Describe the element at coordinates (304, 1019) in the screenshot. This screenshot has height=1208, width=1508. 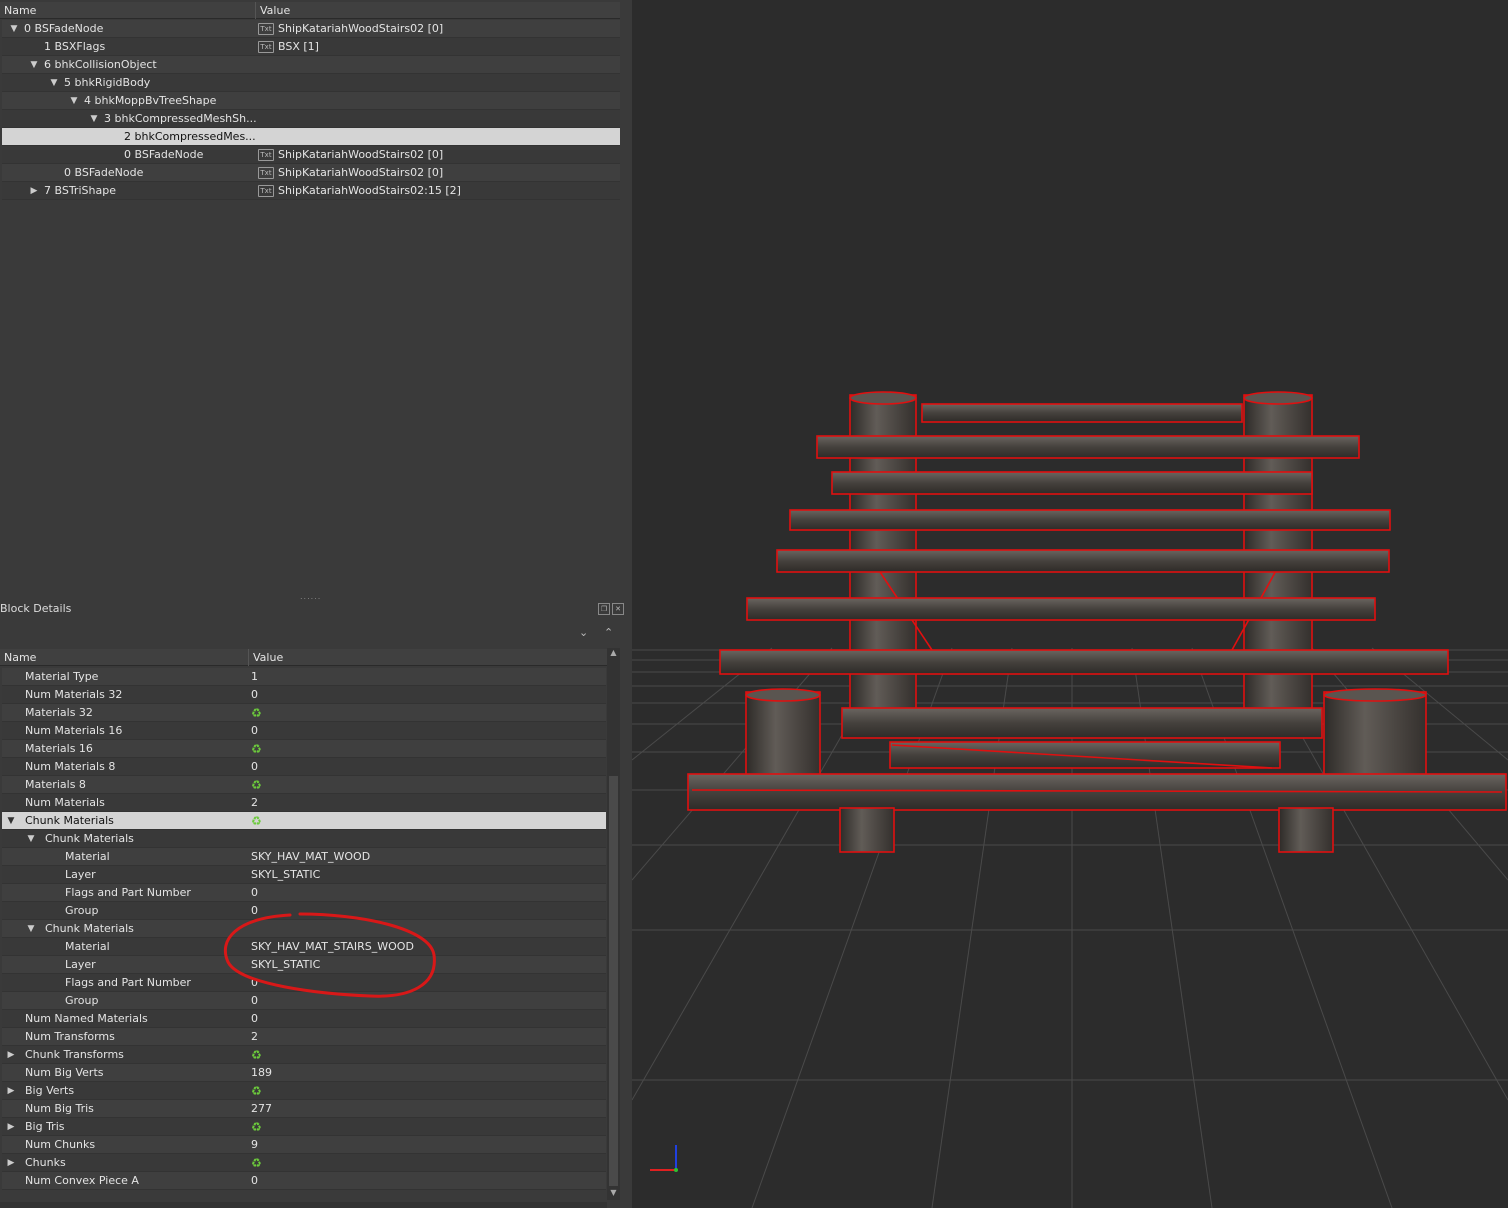
I see `details-row: Num Named Materials 0` at that location.